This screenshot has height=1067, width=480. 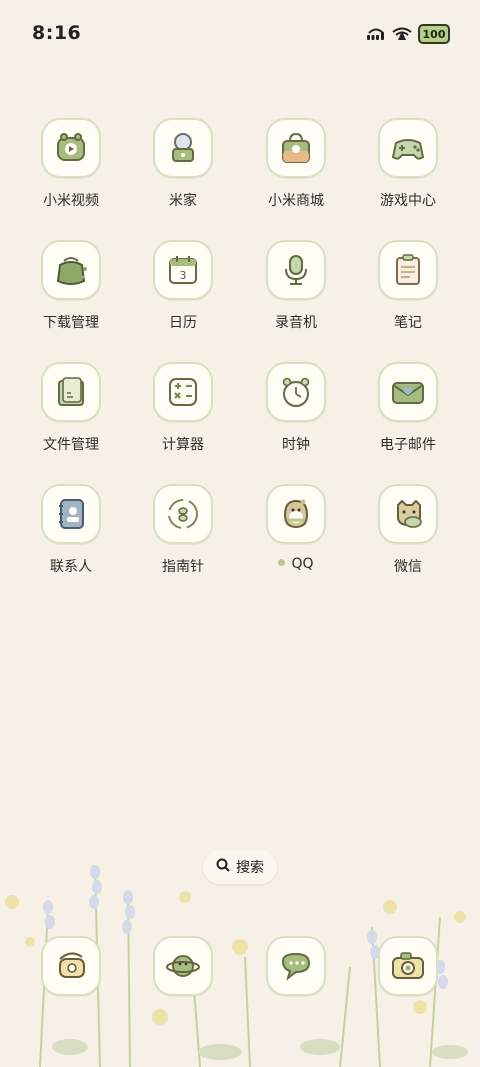 I want to click on mail-envelope-icon, so click(x=408, y=392).